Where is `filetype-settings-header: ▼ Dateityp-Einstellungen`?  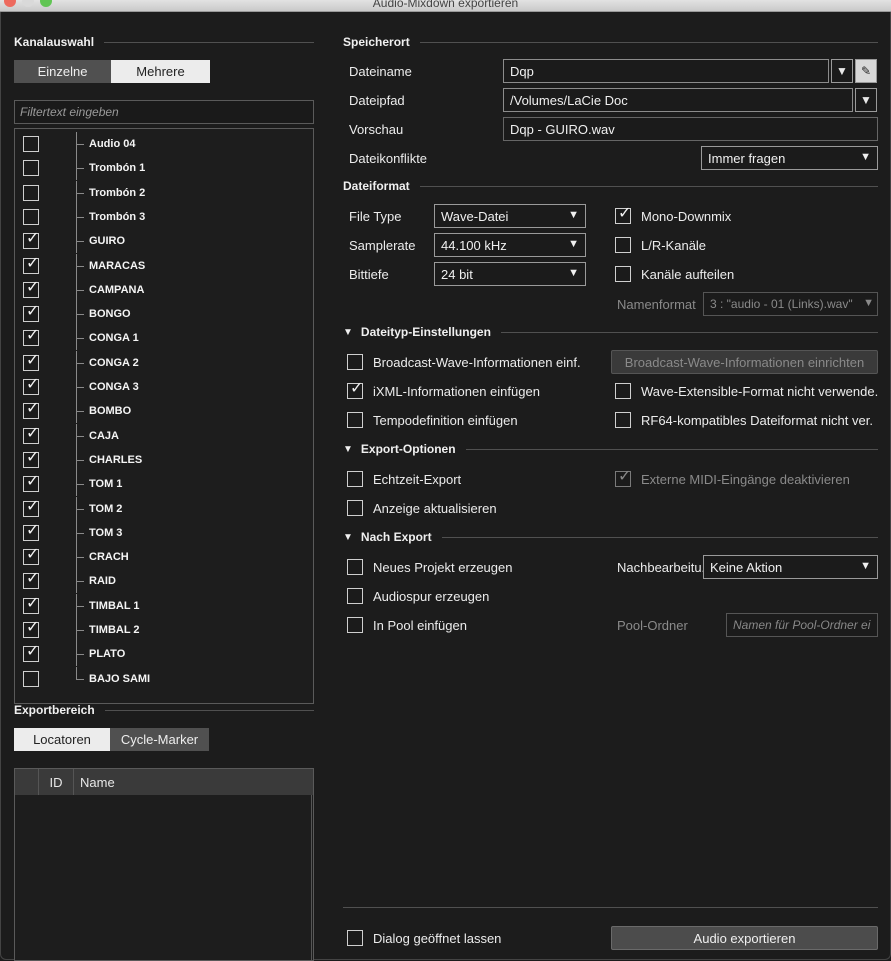 filetype-settings-header: ▼ Dateityp-Einstellungen is located at coordinates (610, 332).